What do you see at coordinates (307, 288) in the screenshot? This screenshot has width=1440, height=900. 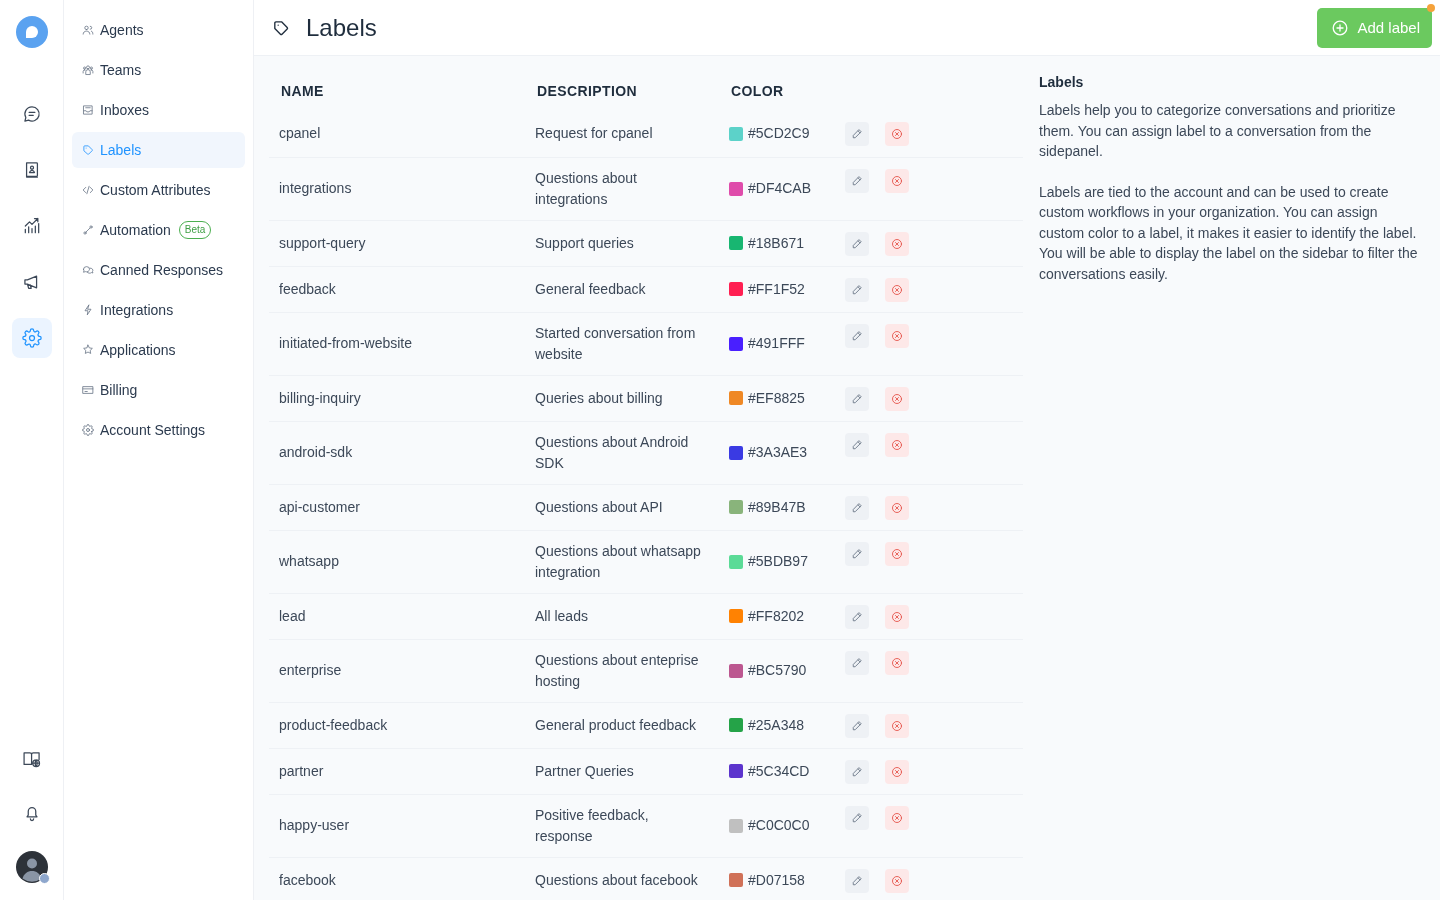 I see `label-name: feedback` at bounding box center [307, 288].